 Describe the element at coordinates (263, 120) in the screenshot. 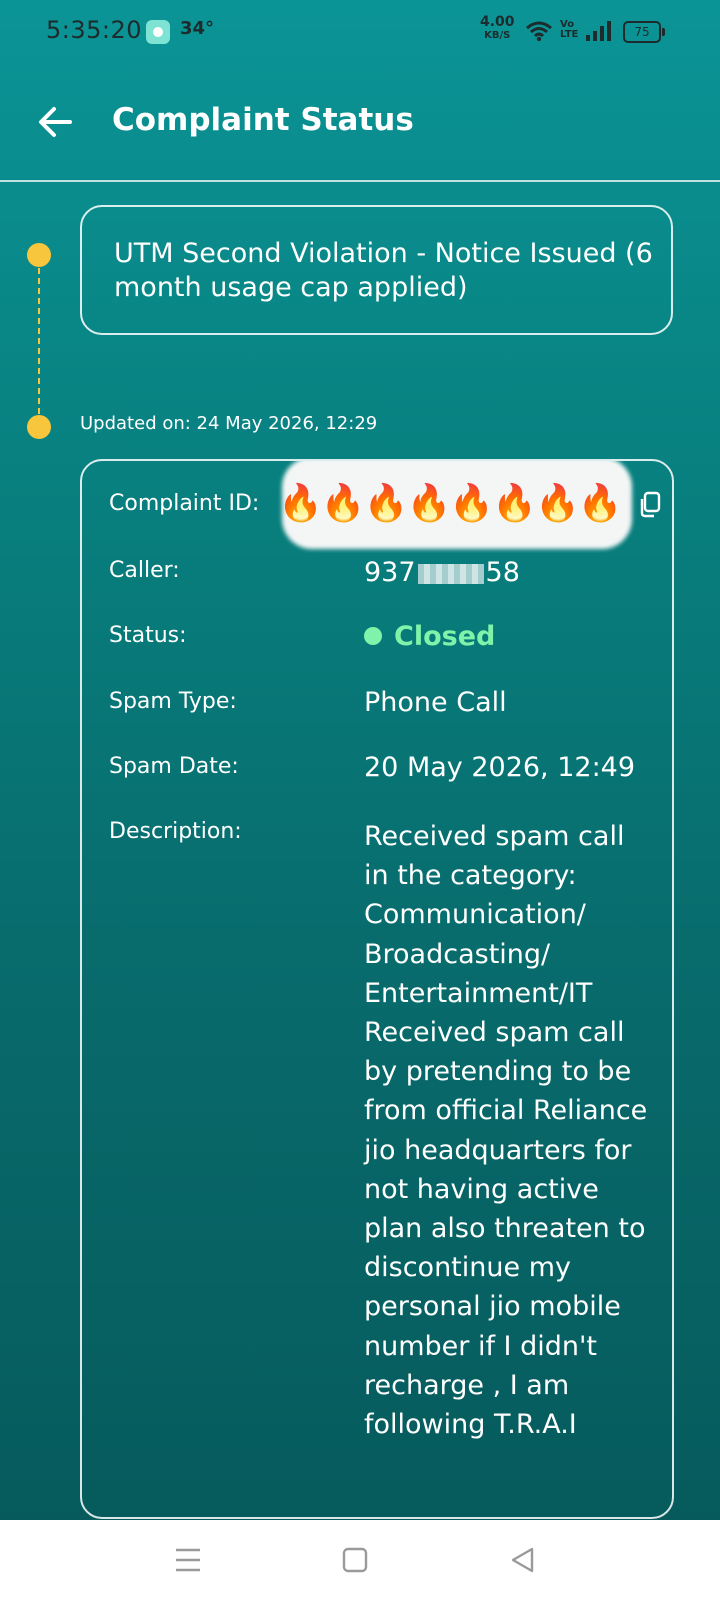

I see `page-title: Complaint Status` at that location.